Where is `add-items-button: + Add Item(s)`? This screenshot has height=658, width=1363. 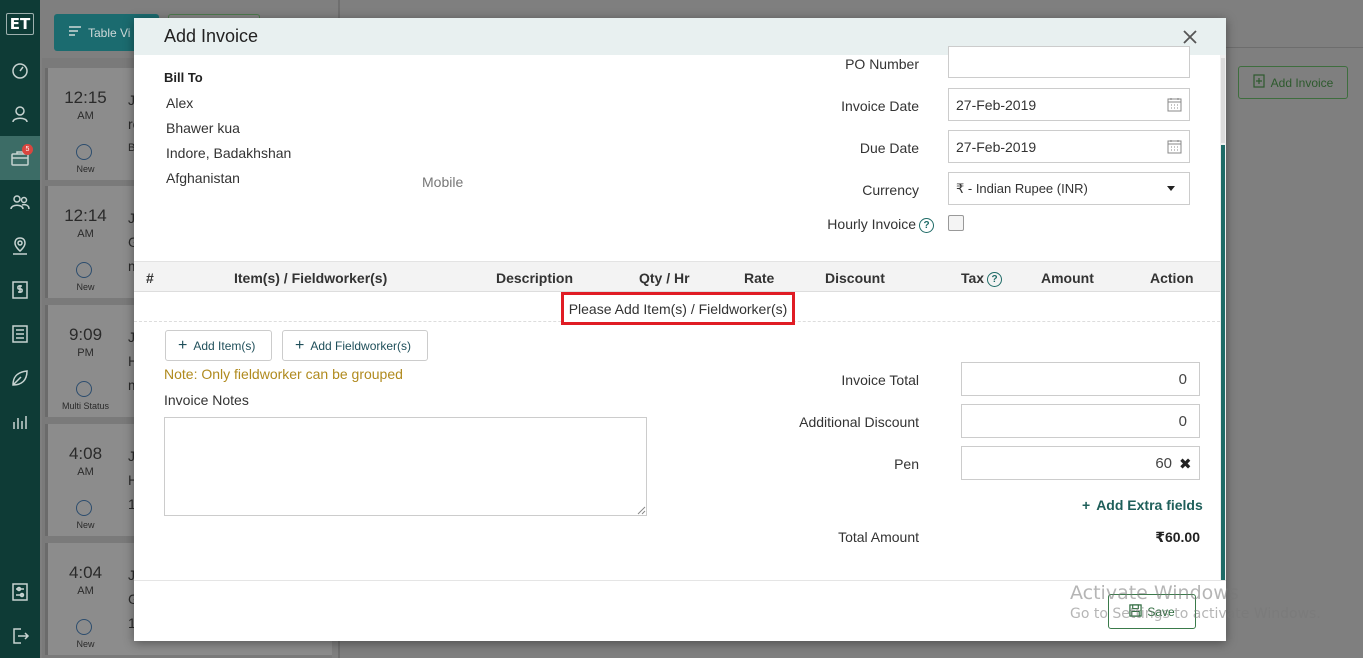
add-items-button: + Add Item(s) is located at coordinates (218, 345).